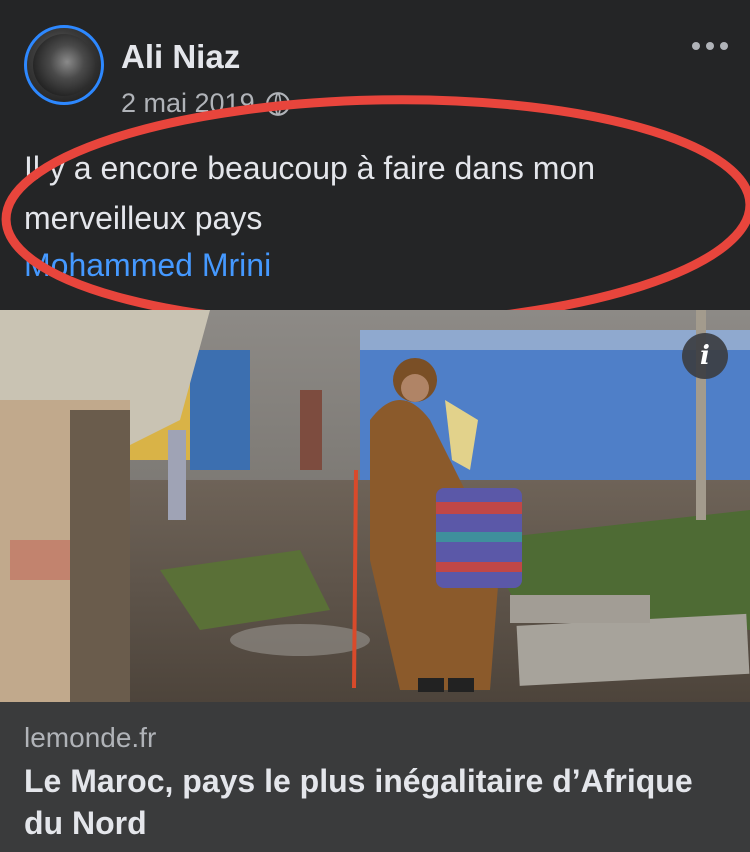 This screenshot has height=852, width=750. Describe the element at coordinates (90, 737) in the screenshot. I see `link-domain: lemonde.fr` at that location.